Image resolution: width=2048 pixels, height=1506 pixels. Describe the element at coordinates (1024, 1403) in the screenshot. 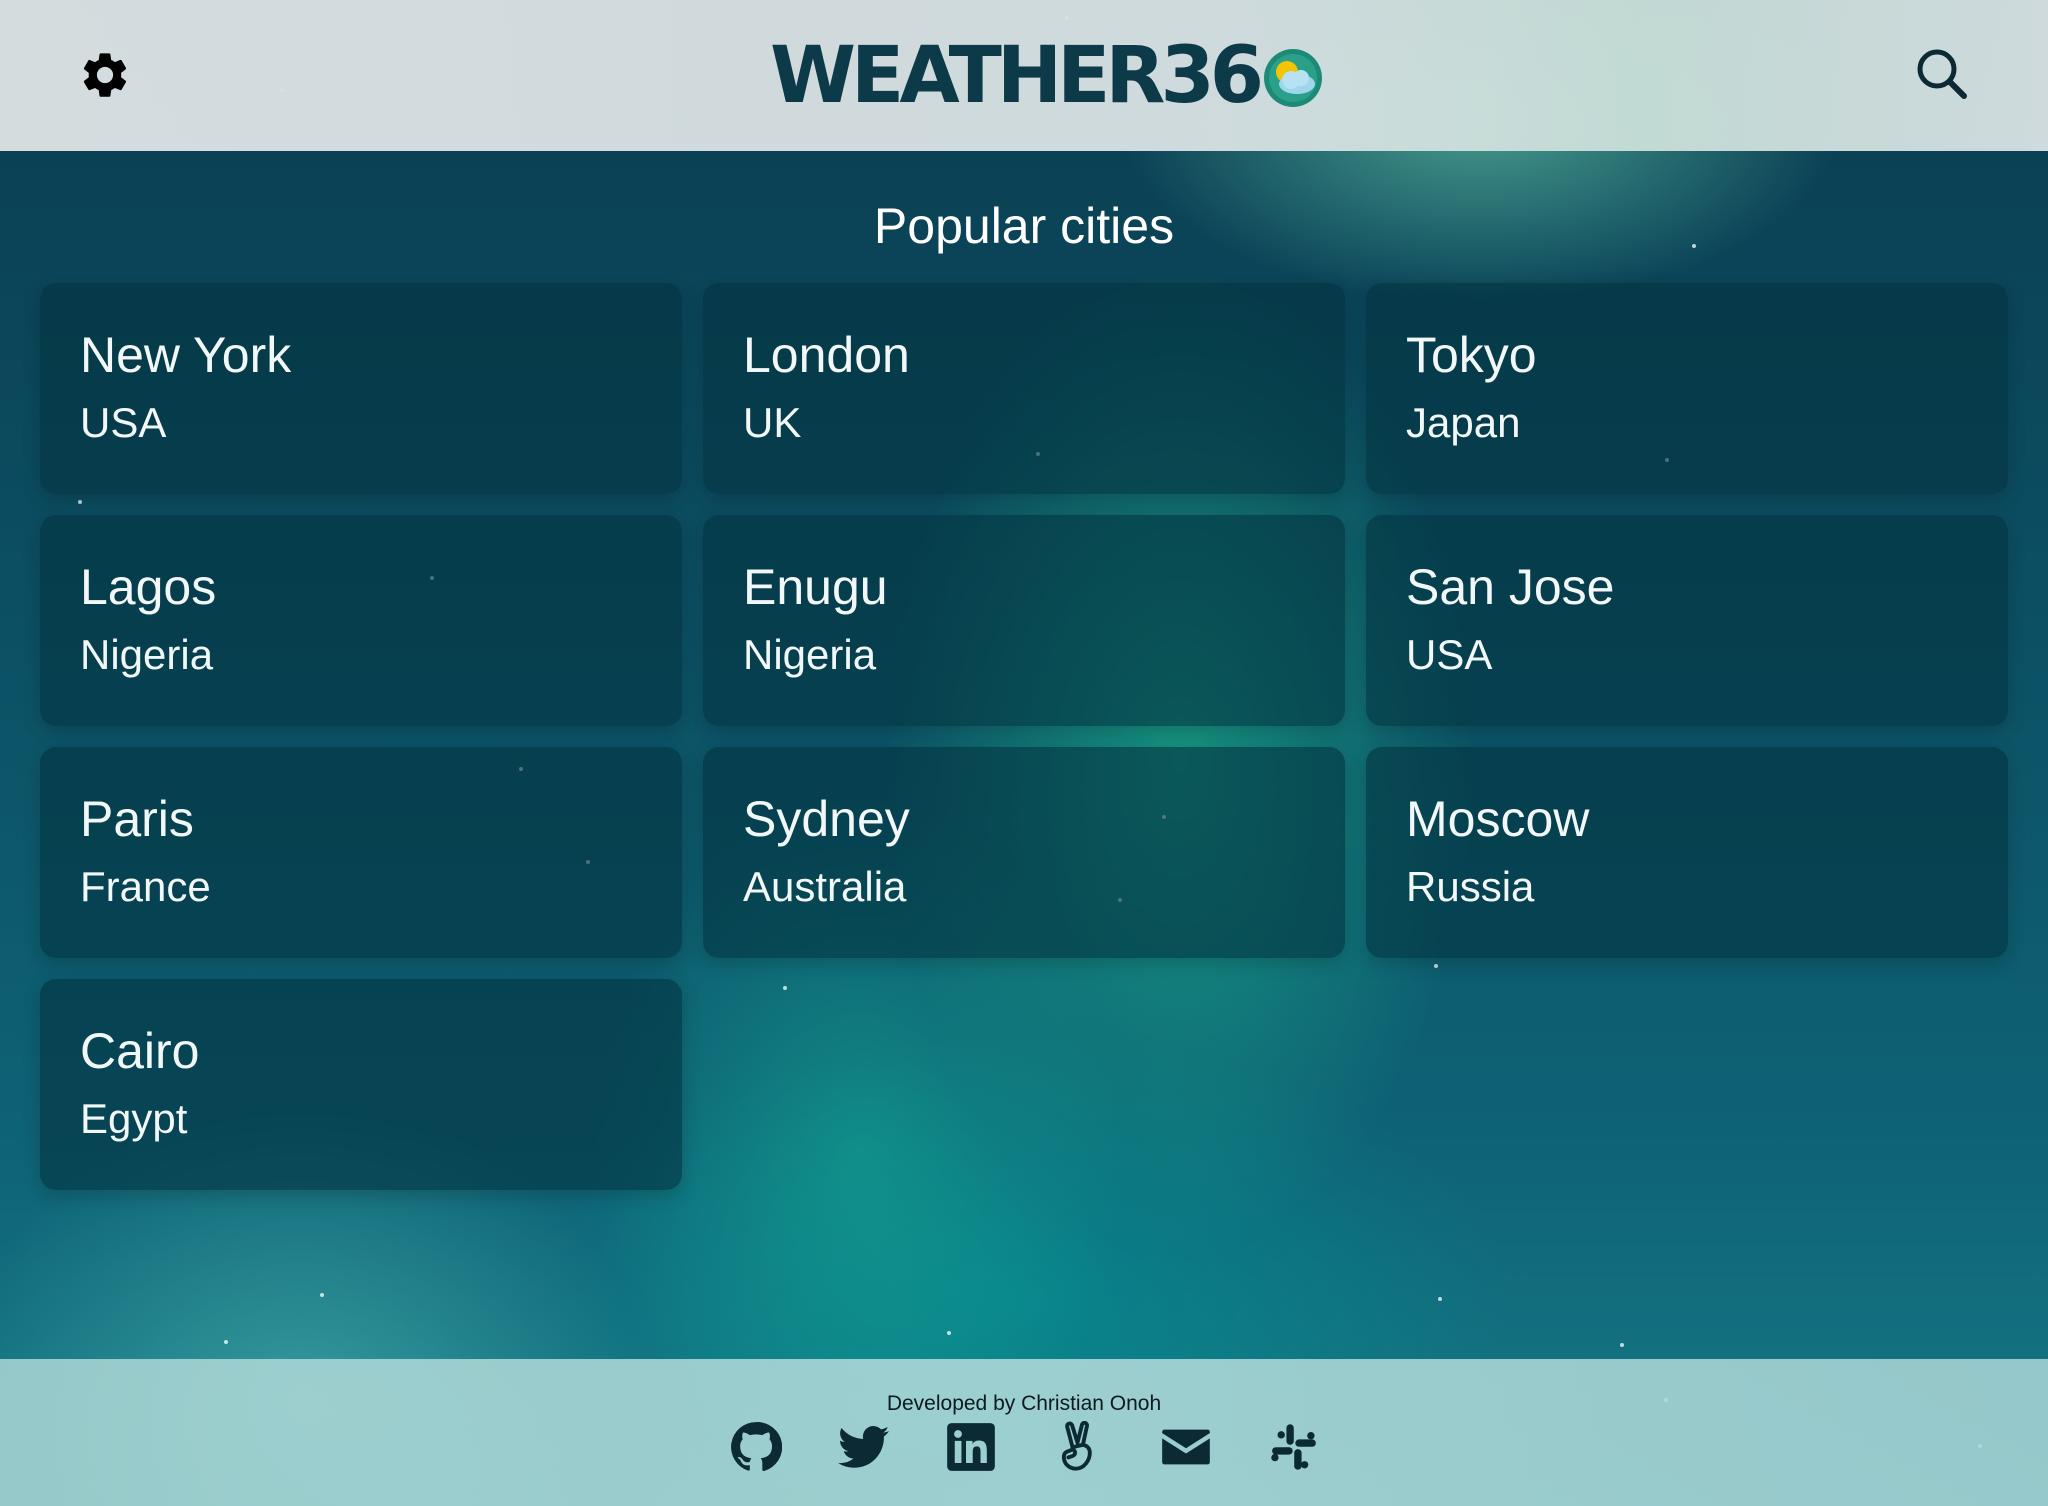

I see `developer-credit: Developed by Christian Onoh` at that location.